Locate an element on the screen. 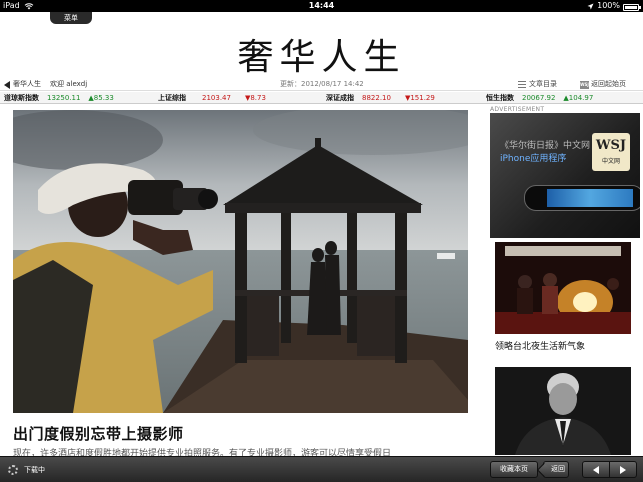 Image resolution: width=643 pixels, height=482 pixels. section-title: 奢华人生 is located at coordinates (321, 57).